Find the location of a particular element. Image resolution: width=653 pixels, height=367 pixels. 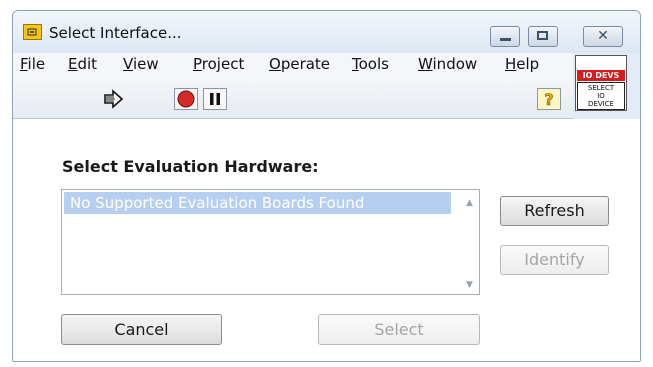

title-bar: Select Interface... ✕ is located at coordinates (326, 32).